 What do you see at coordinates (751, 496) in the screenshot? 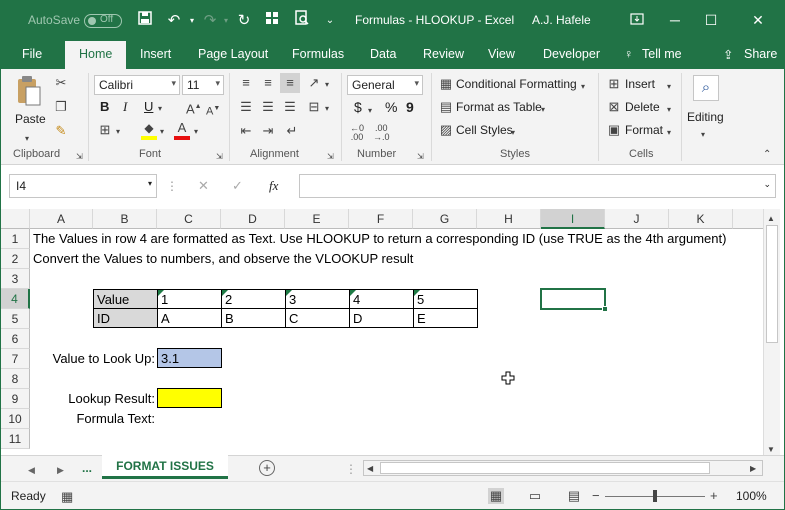
I see `zoom-level: 100%` at bounding box center [751, 496].